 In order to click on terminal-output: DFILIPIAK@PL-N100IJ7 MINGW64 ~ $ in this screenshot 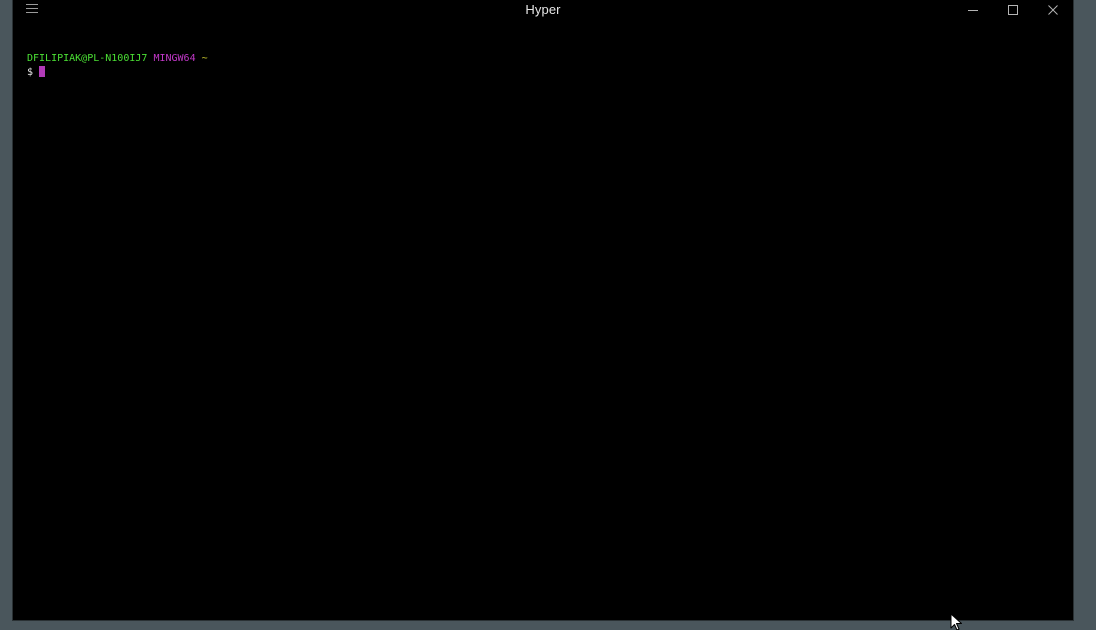, I will do `click(117, 66)`.